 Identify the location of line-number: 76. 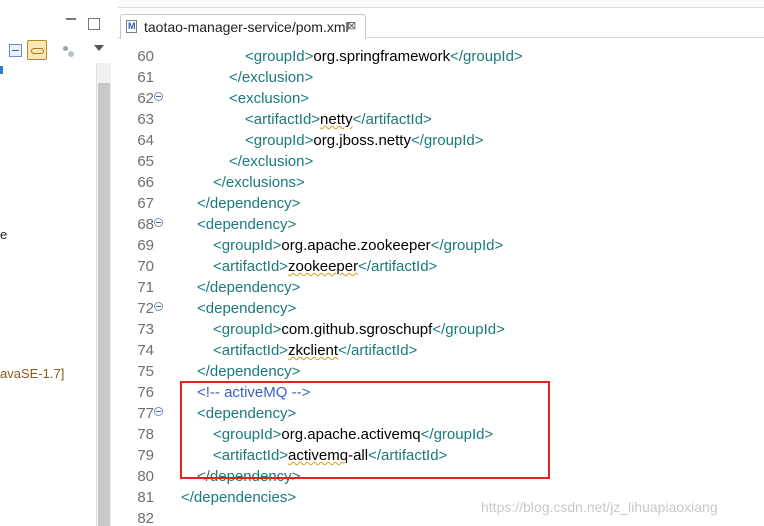
(145, 392).